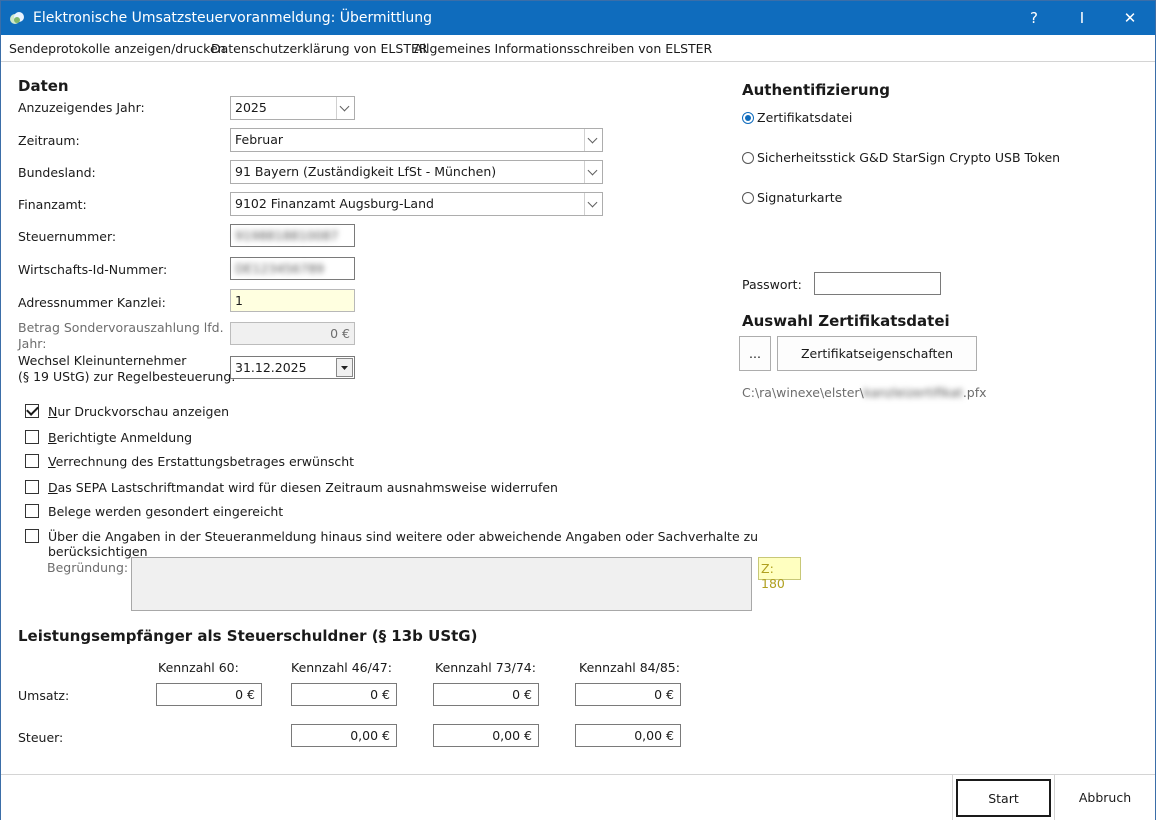  Describe the element at coordinates (1034, 18) in the screenshot. I see `help-button: ?` at that location.